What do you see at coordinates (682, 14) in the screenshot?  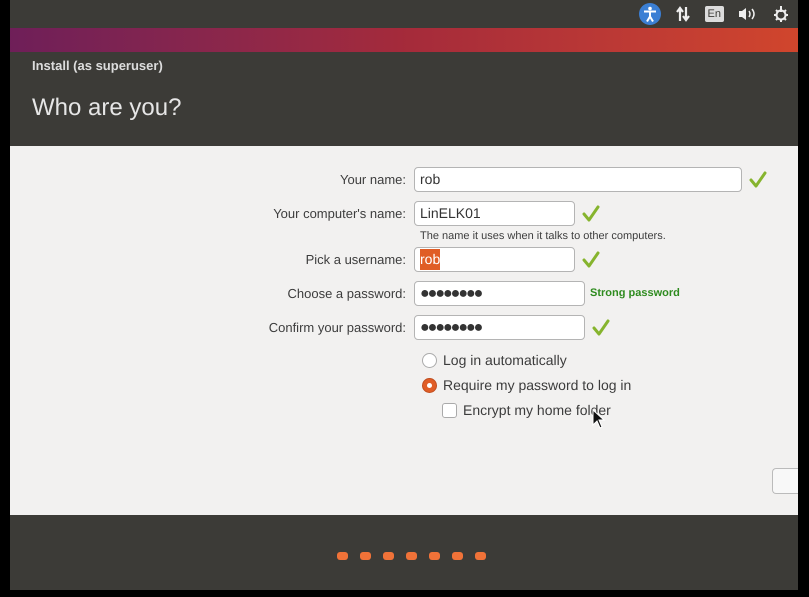 I see `network-arrows-icon` at bounding box center [682, 14].